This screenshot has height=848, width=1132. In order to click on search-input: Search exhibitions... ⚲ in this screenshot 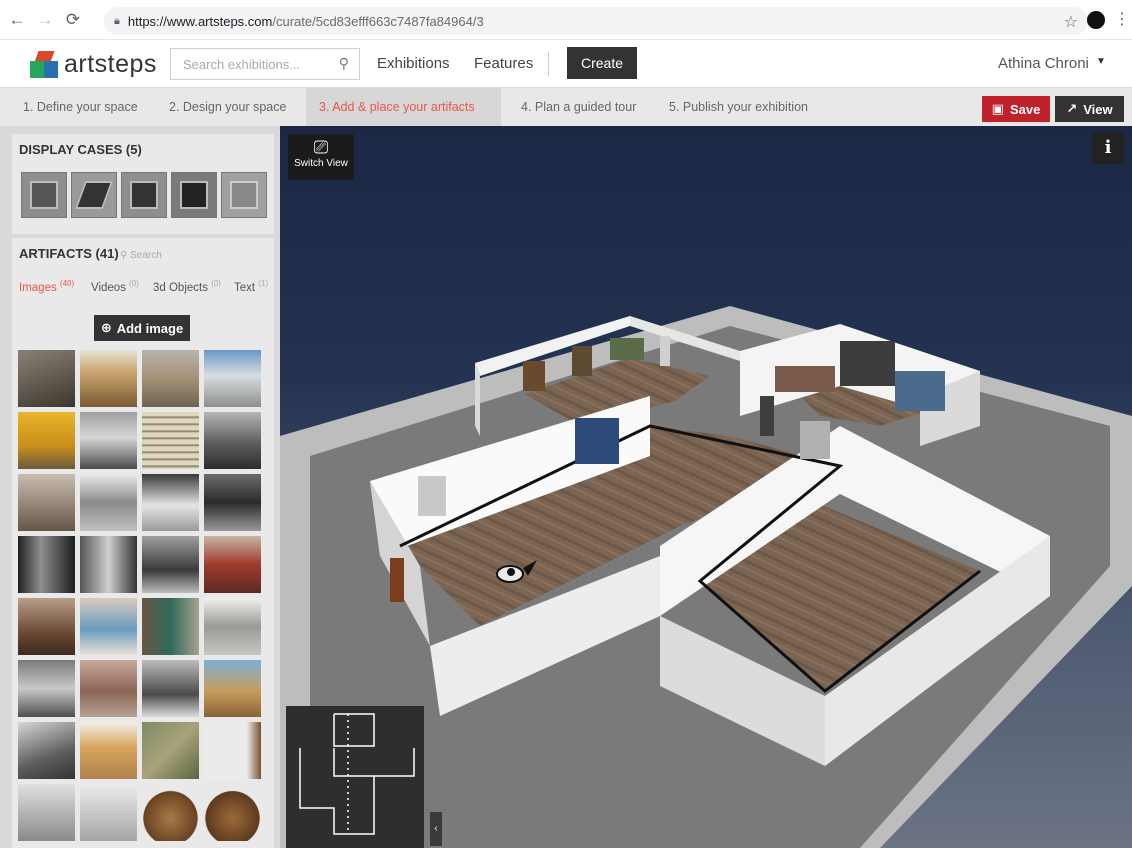, I will do `click(265, 64)`.